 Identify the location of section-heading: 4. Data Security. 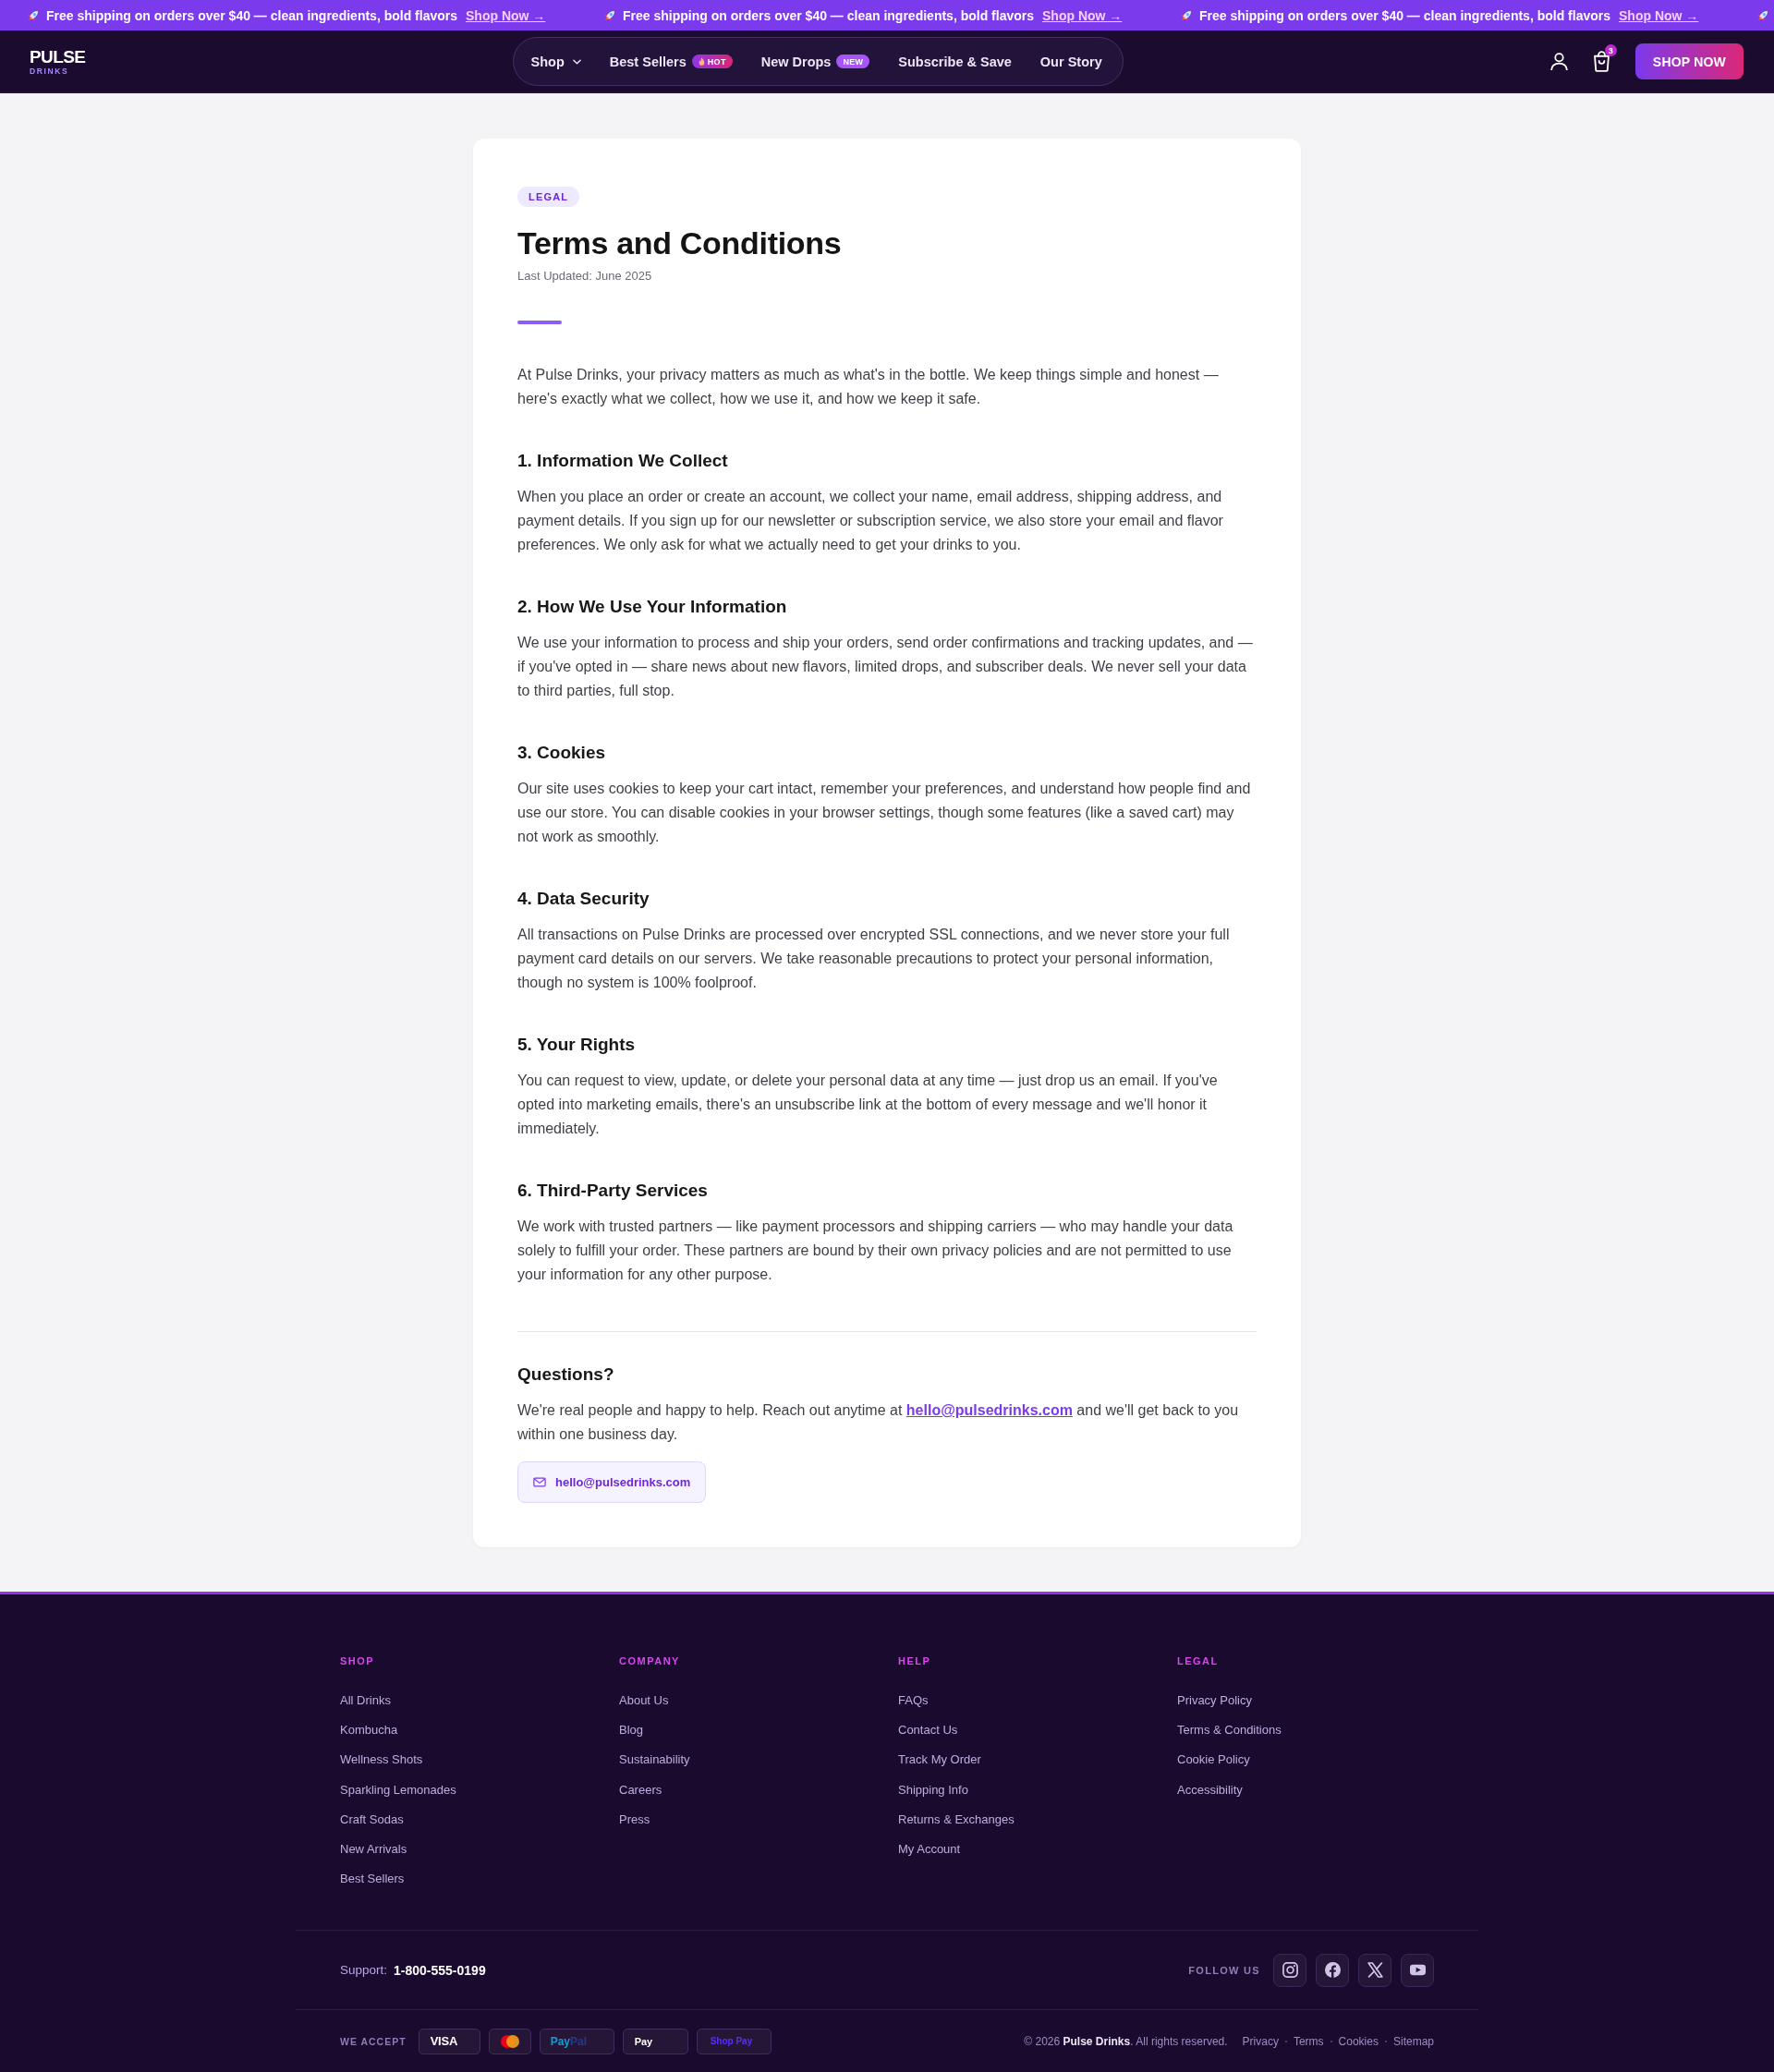
(583, 899).